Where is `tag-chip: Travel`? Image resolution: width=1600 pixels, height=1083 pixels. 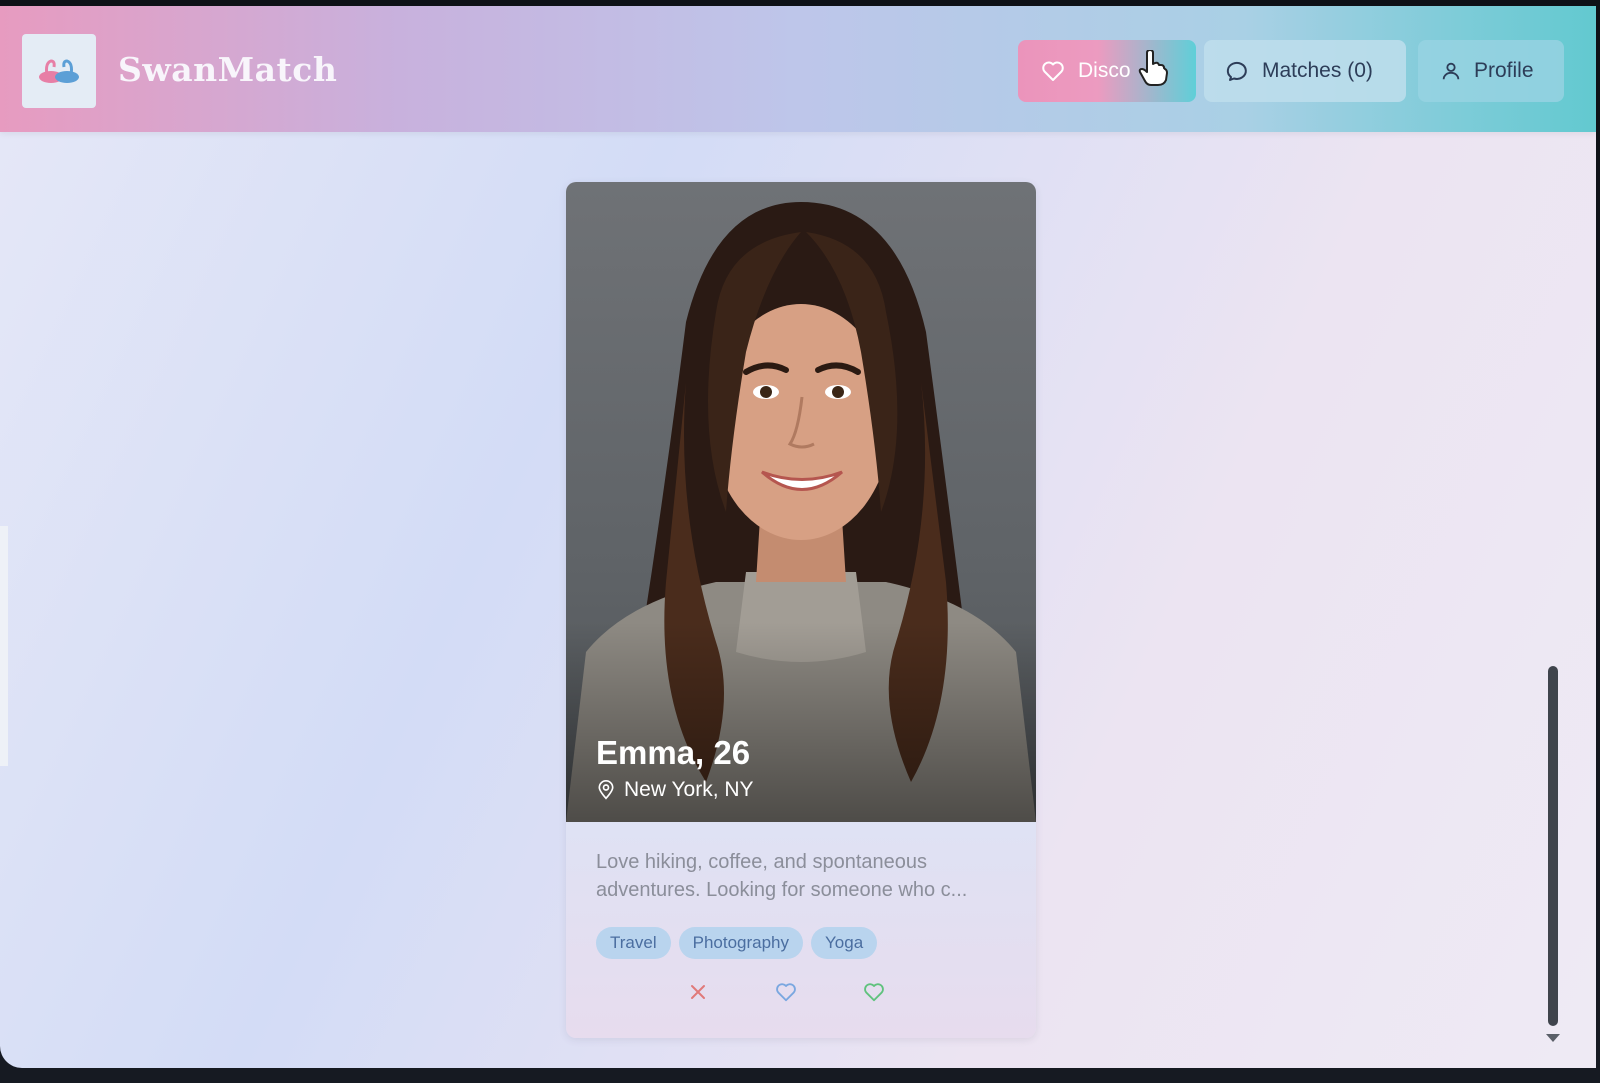 tag-chip: Travel is located at coordinates (633, 943).